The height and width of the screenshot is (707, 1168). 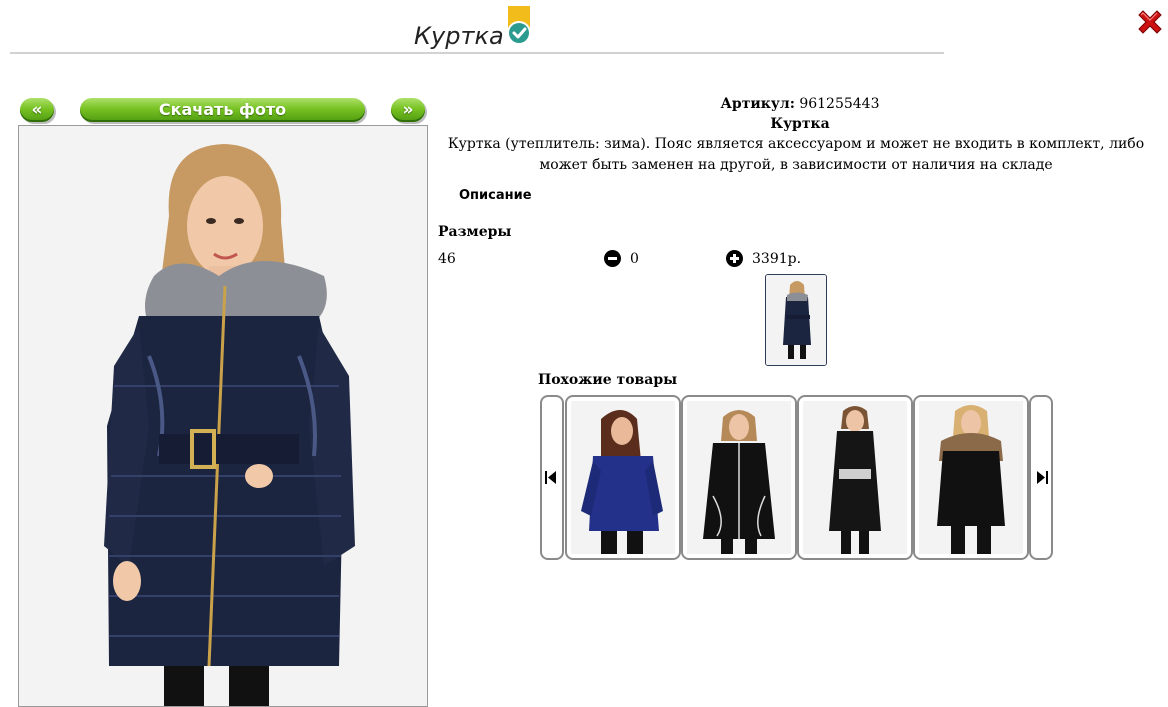 I want to click on plus-icon, so click(x=734, y=258).